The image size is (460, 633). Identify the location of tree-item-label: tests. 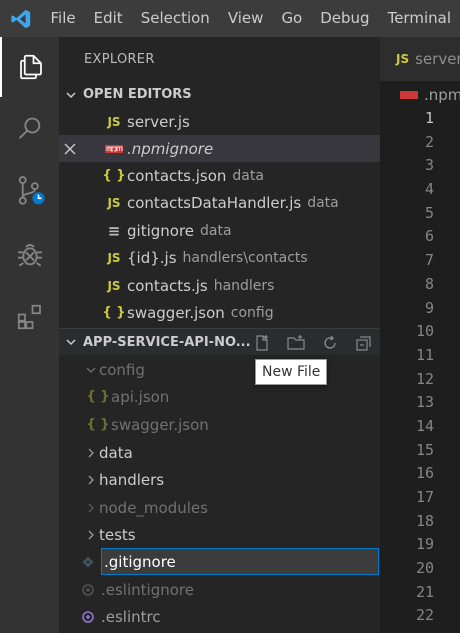
(117, 534).